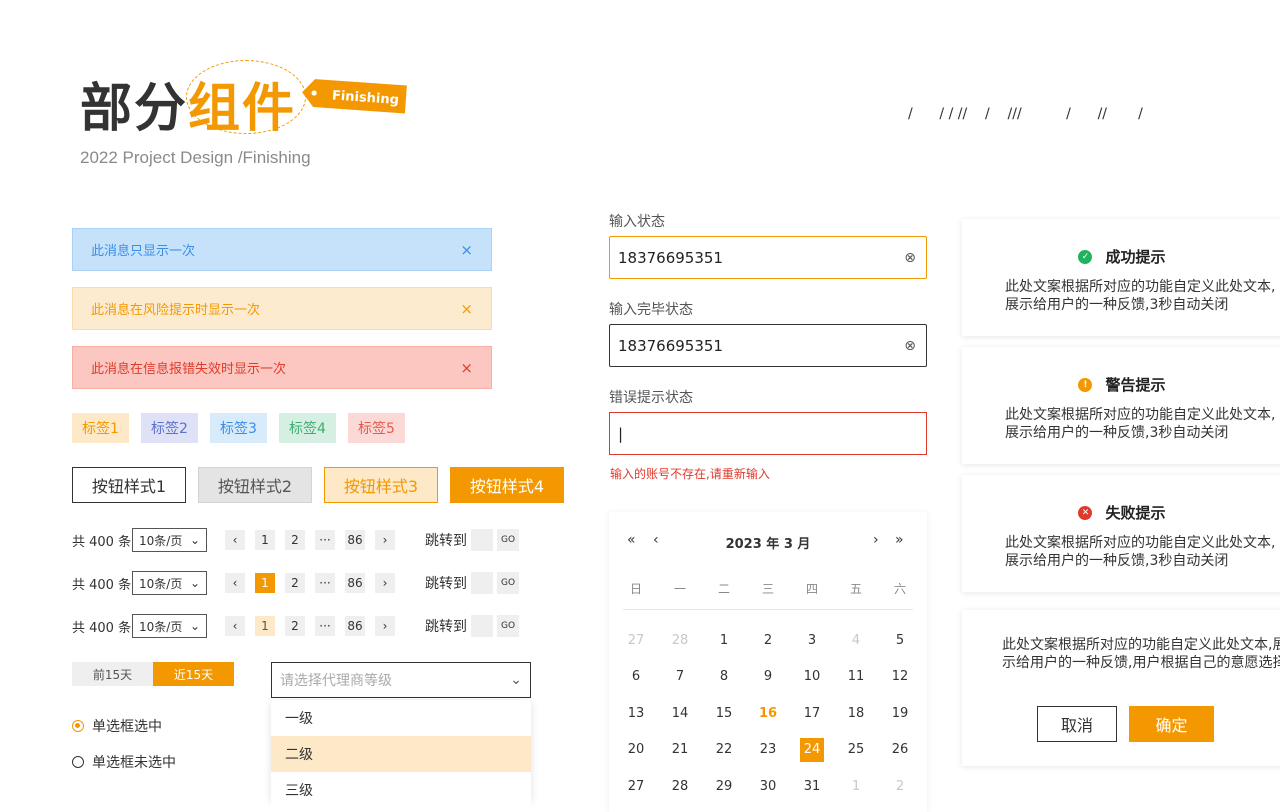 The height and width of the screenshot is (812, 1280). What do you see at coordinates (401, 754) in the screenshot?
I see `select-option-highlighted: 二级` at bounding box center [401, 754].